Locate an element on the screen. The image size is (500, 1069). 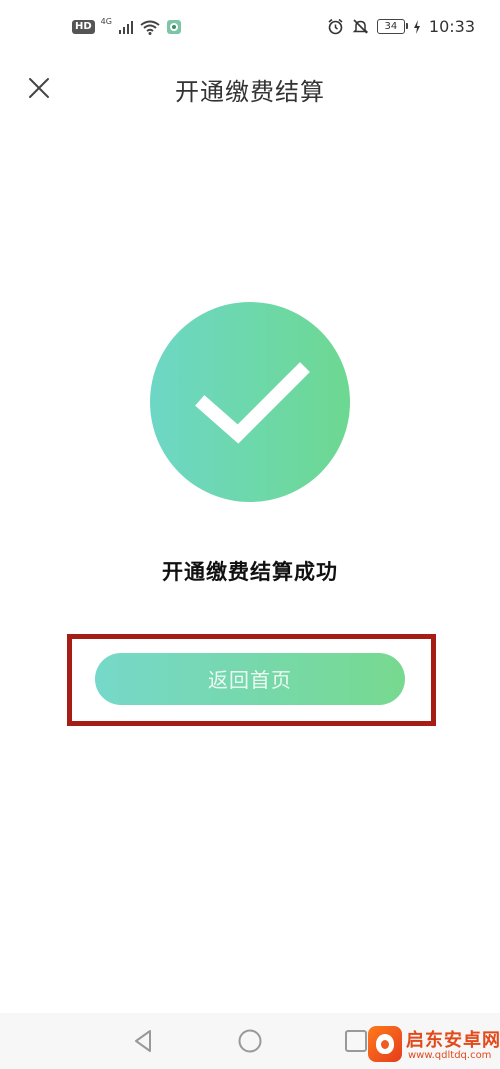
charging-icon is located at coordinates (416, 26).